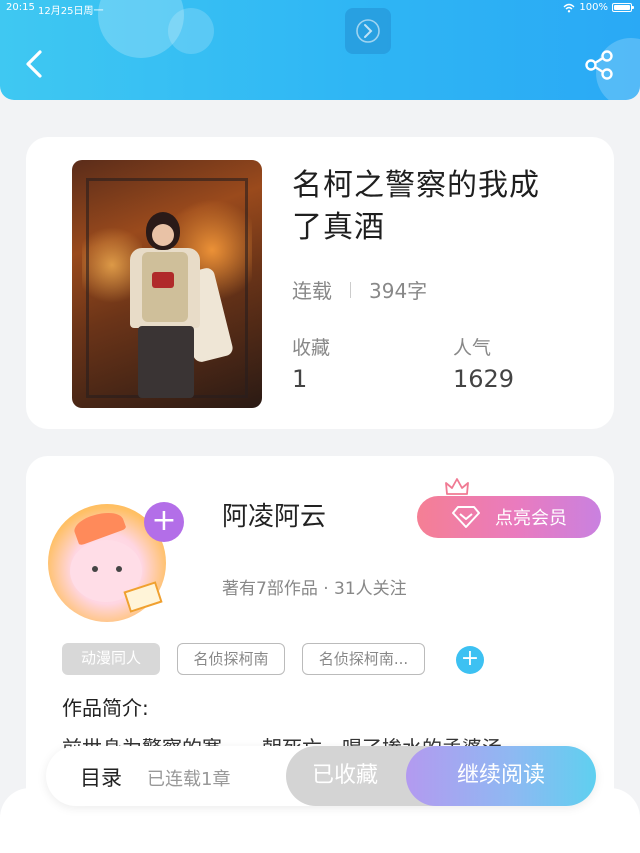 This screenshot has height=853, width=640. Describe the element at coordinates (501, 776) in the screenshot. I see `continue-reading-button: 继续阅读` at that location.